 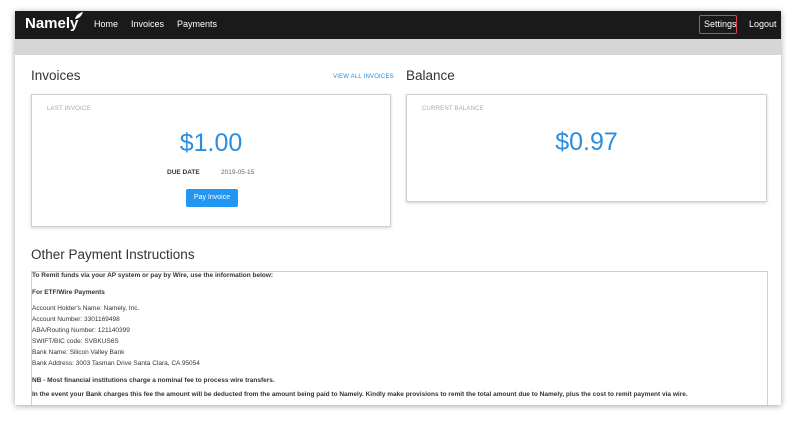 What do you see at coordinates (183, 172) in the screenshot?
I see `due-date-label: DUE DATE` at bounding box center [183, 172].